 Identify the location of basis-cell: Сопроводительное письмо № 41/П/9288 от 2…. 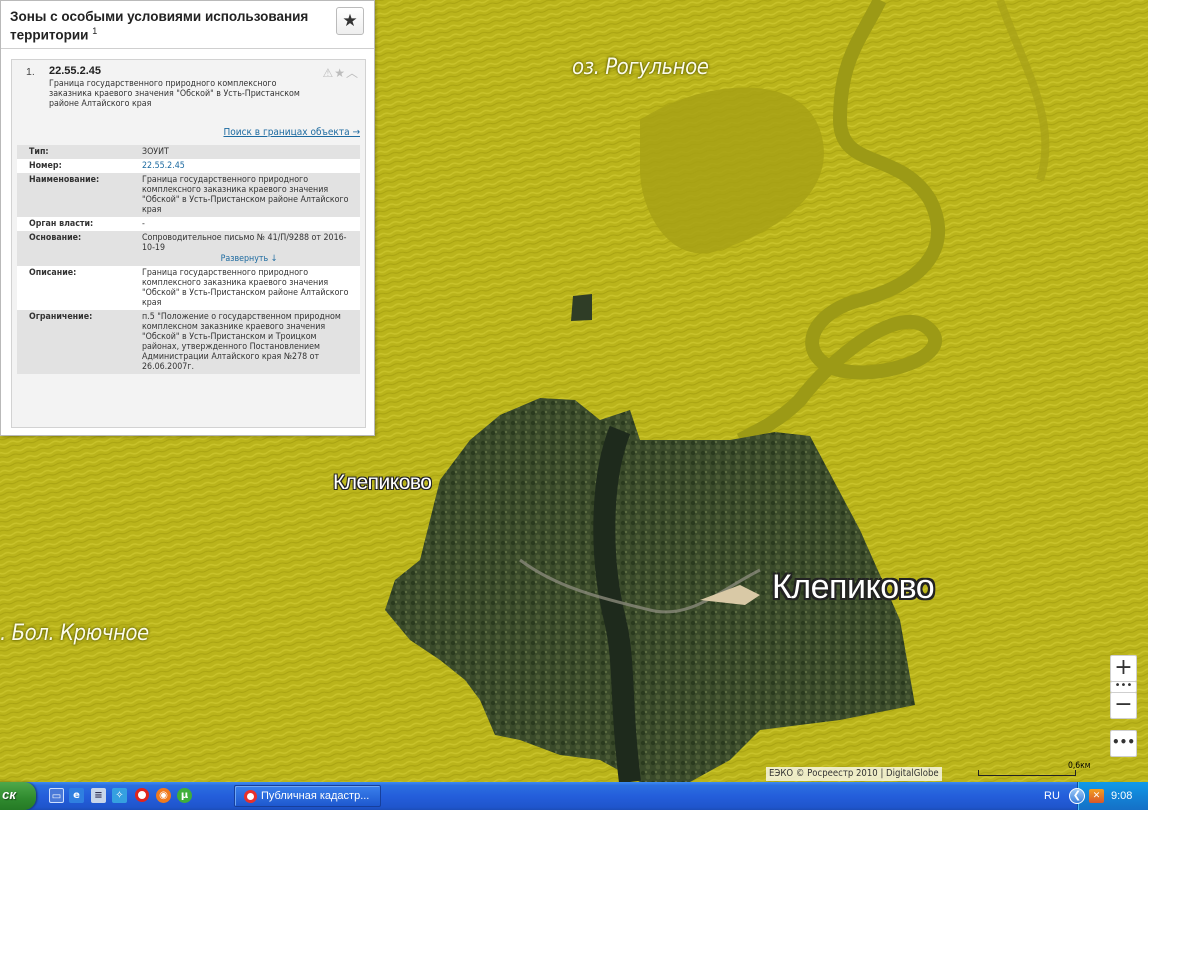
(245, 248).